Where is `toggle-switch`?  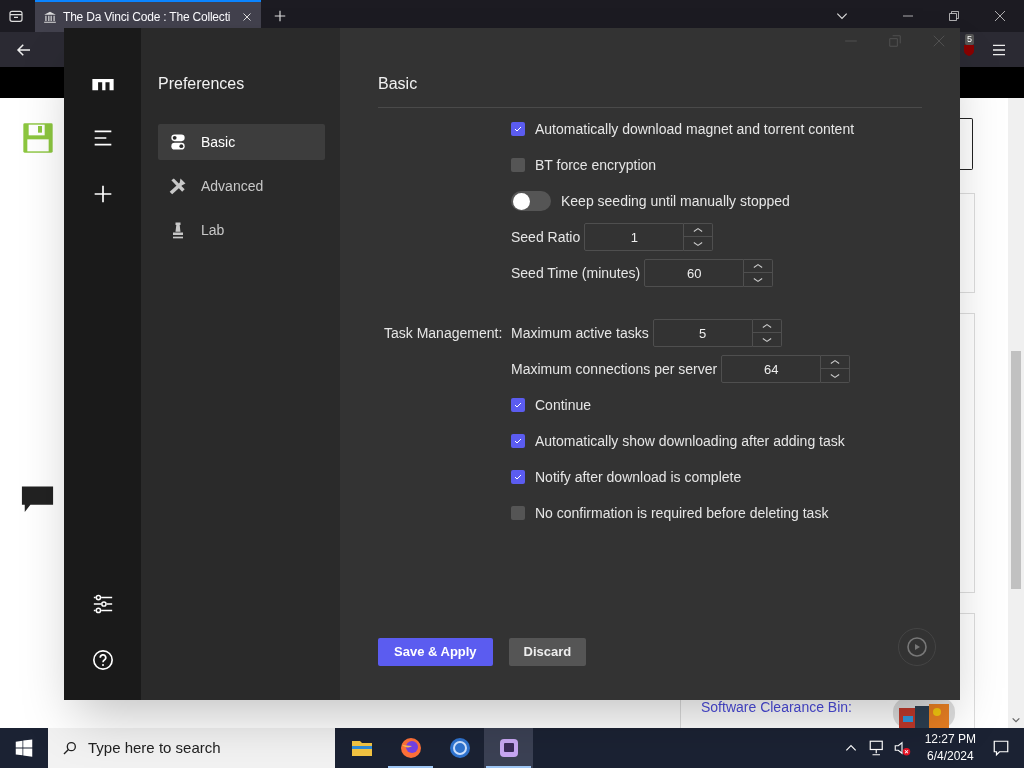
toggle-switch is located at coordinates (531, 201).